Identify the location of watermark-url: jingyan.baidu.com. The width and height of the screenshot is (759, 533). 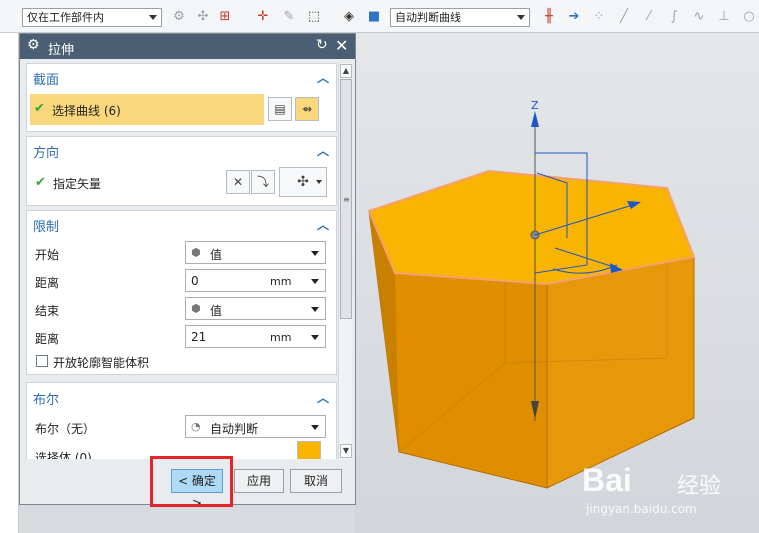
(641, 509).